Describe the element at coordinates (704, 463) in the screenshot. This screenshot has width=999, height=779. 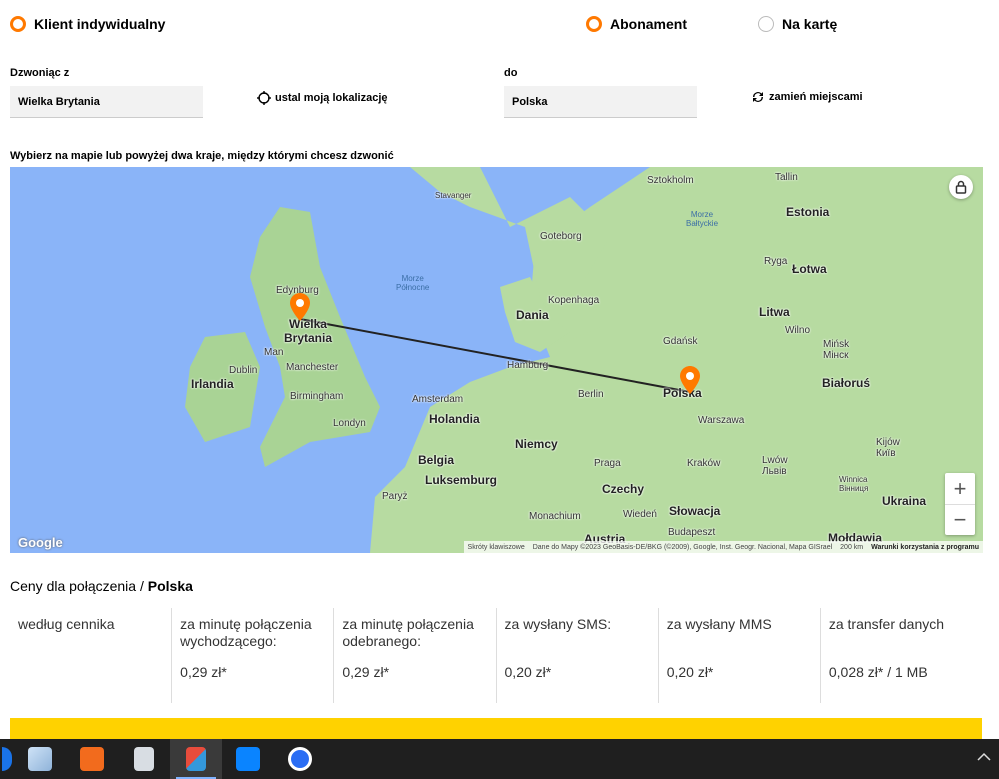
I see `map-label-krakow: Kraków` at that location.